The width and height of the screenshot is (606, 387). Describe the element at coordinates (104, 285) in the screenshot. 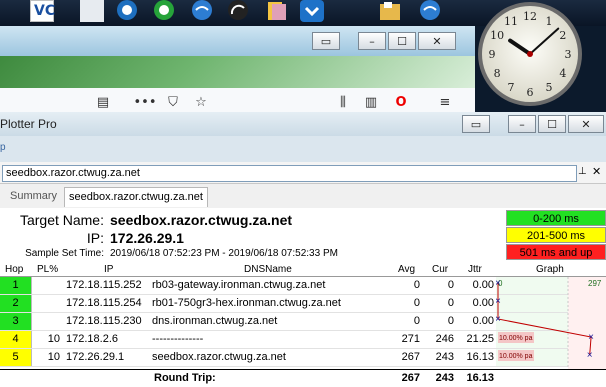

I see `ip-cell: 172.18.115.252` at that location.